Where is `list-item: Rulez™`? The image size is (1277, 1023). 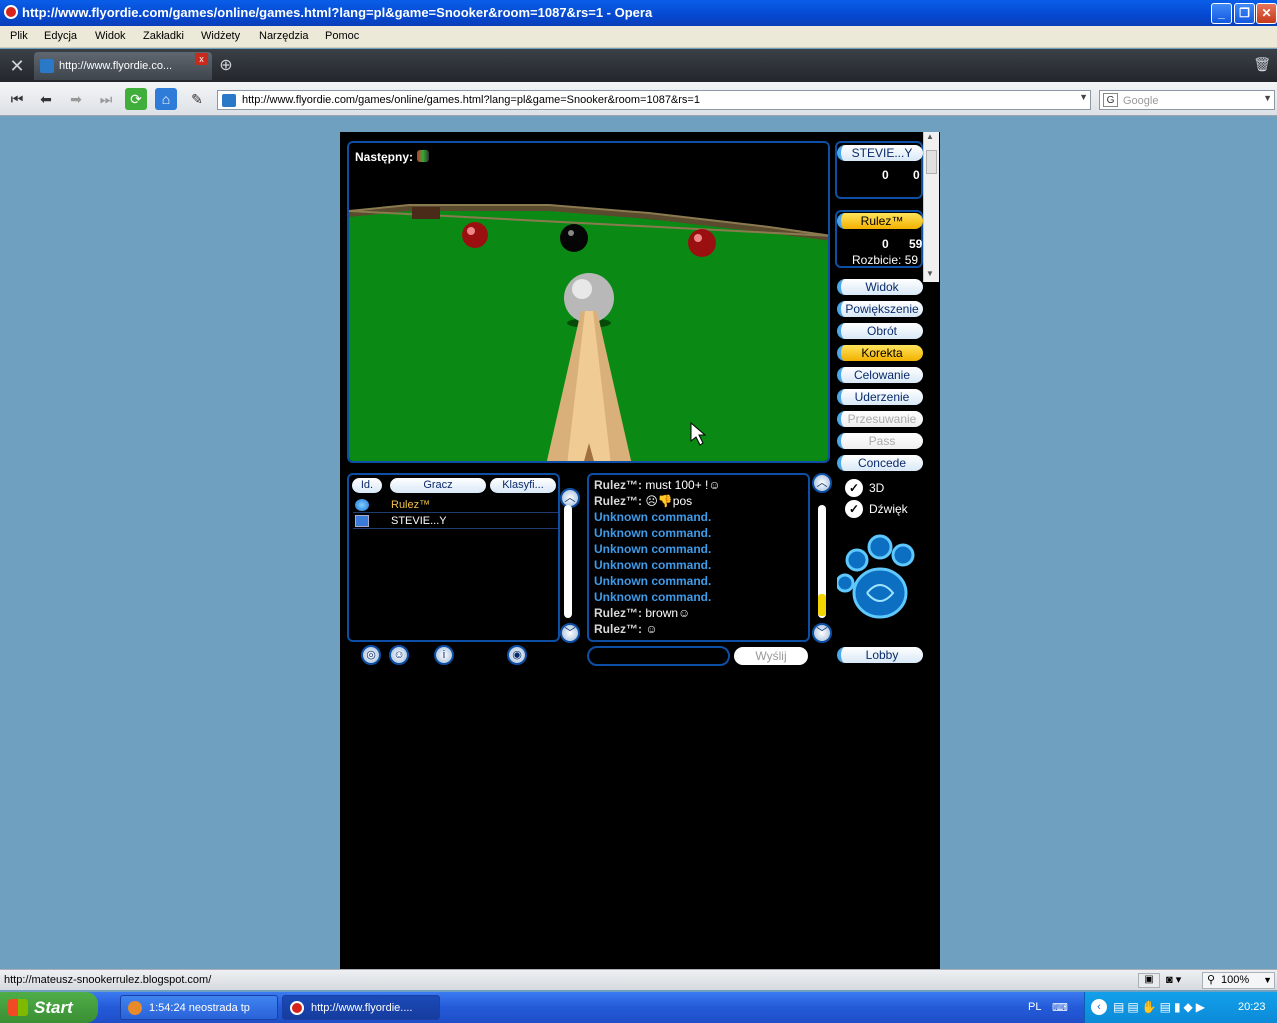
list-item: Rulez™ is located at coordinates (455, 505).